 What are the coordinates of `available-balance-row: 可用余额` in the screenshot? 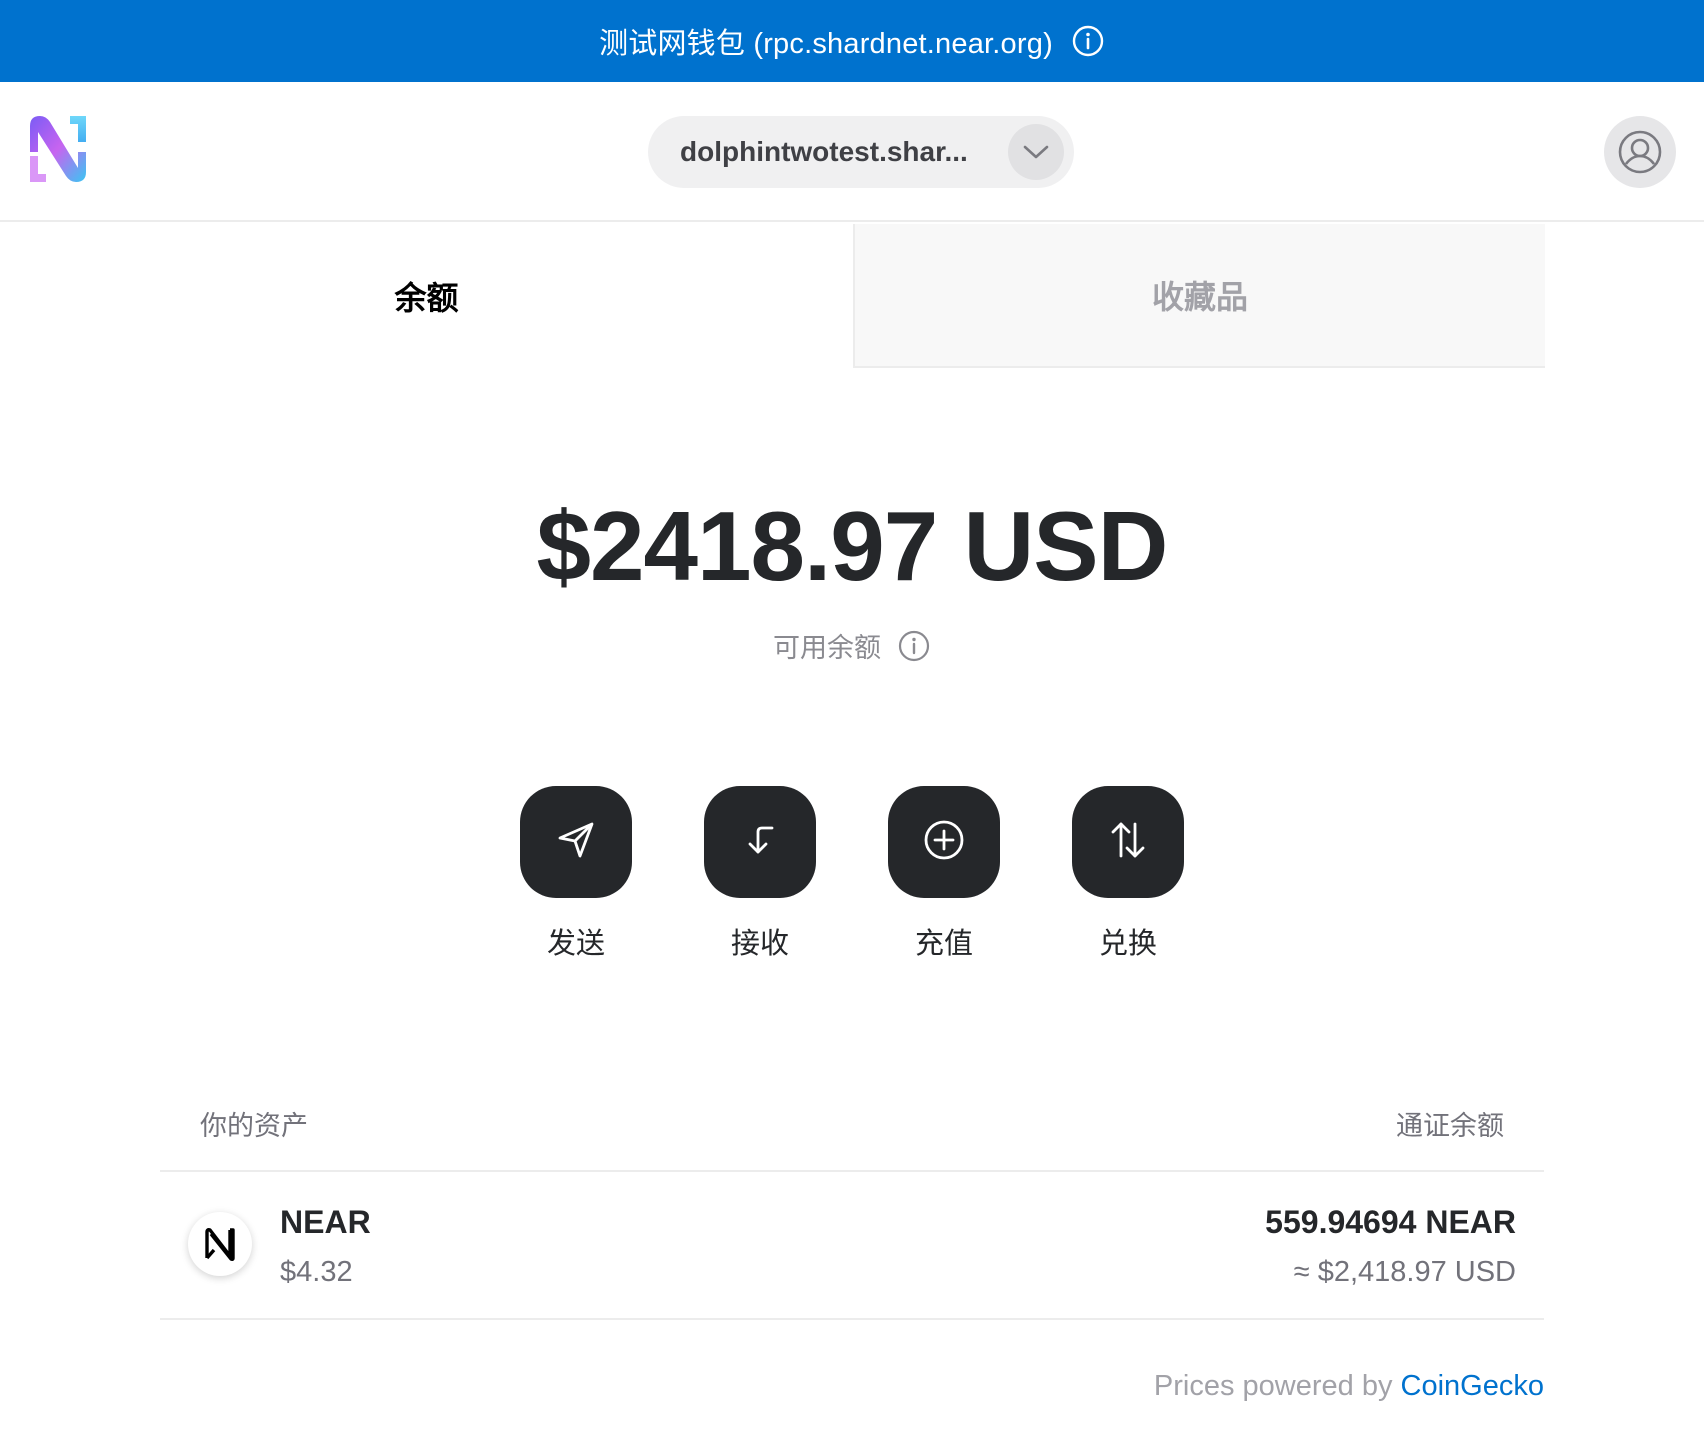 It's located at (852, 645).